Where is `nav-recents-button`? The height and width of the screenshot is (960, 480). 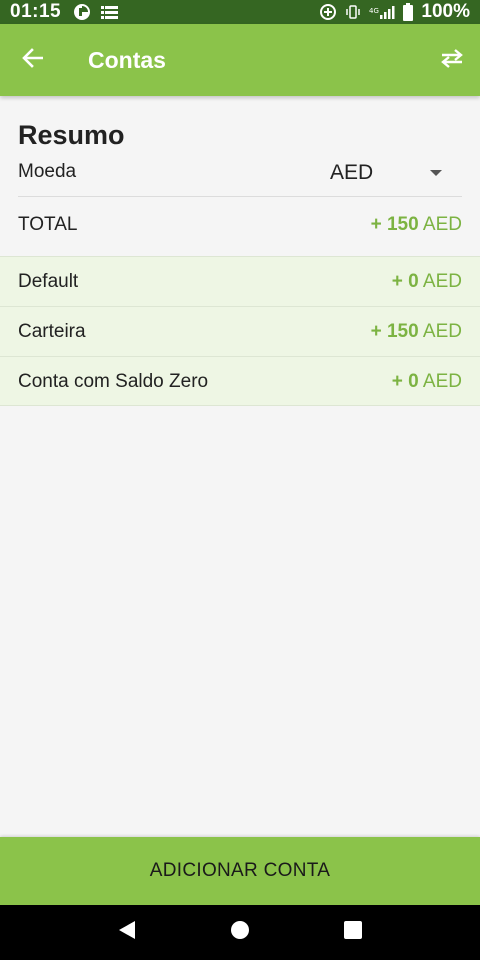
nav-recents-button is located at coordinates (353, 933).